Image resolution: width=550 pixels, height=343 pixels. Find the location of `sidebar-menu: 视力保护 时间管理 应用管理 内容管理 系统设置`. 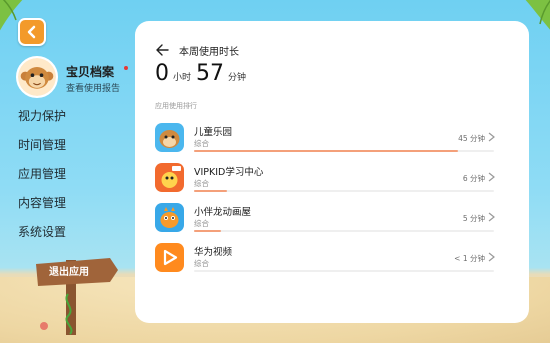

sidebar-menu: 视力保护 时间管理 应用管理 内容管理 系统设置 is located at coordinates (42, 178).